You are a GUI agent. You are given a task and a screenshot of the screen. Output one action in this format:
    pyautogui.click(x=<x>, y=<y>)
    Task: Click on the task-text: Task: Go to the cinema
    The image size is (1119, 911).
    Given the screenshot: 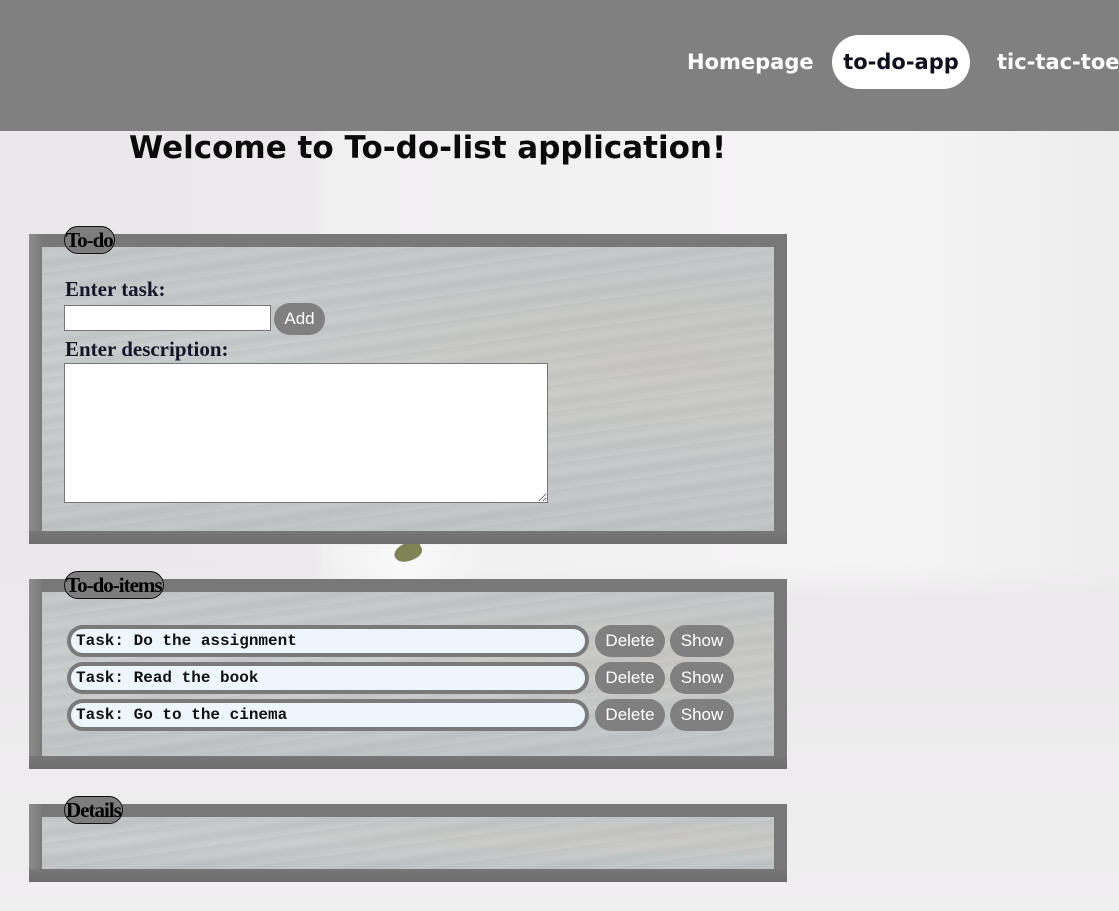 What is the action you would take?
    pyautogui.click(x=328, y=715)
    